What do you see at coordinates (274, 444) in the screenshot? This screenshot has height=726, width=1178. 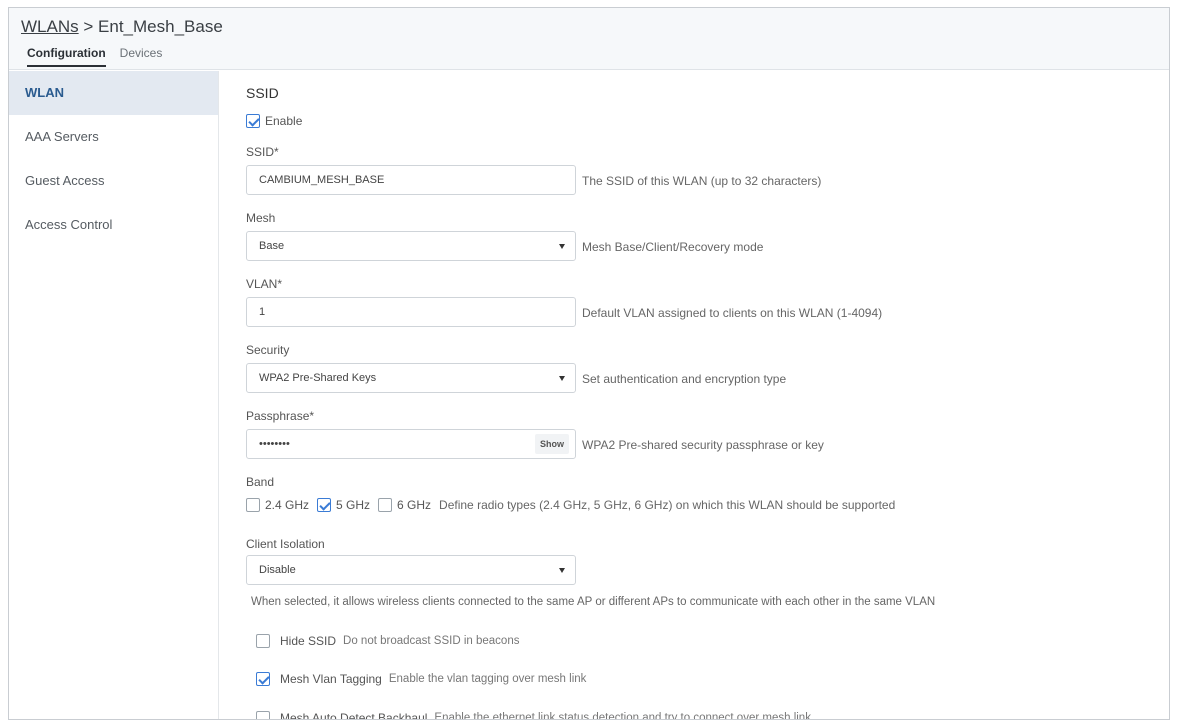 I see `passphrase-input: ••••••••` at bounding box center [274, 444].